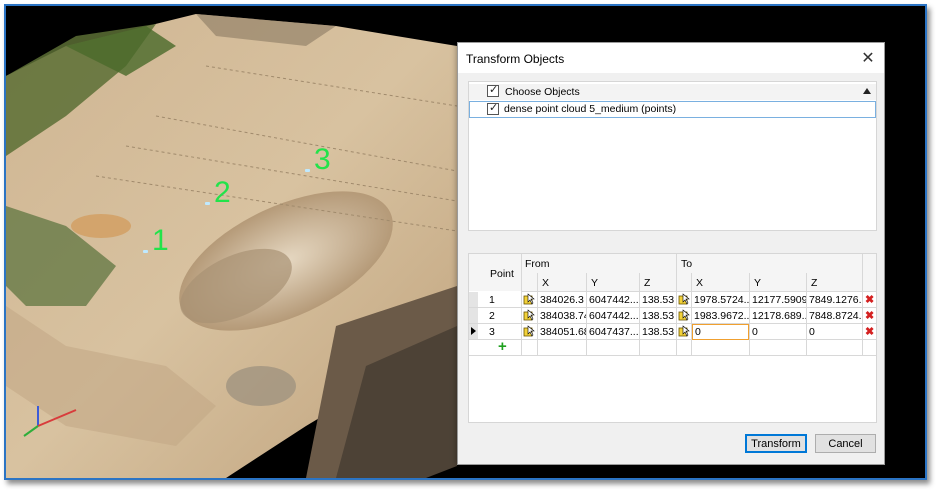 The width and height of the screenshot is (936, 492). I want to click on col-header-from: From, so click(537, 264).